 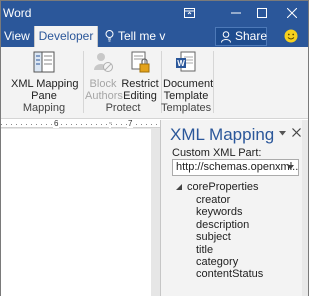 I want to click on restrict-editing-icon, so click(x=140, y=62).